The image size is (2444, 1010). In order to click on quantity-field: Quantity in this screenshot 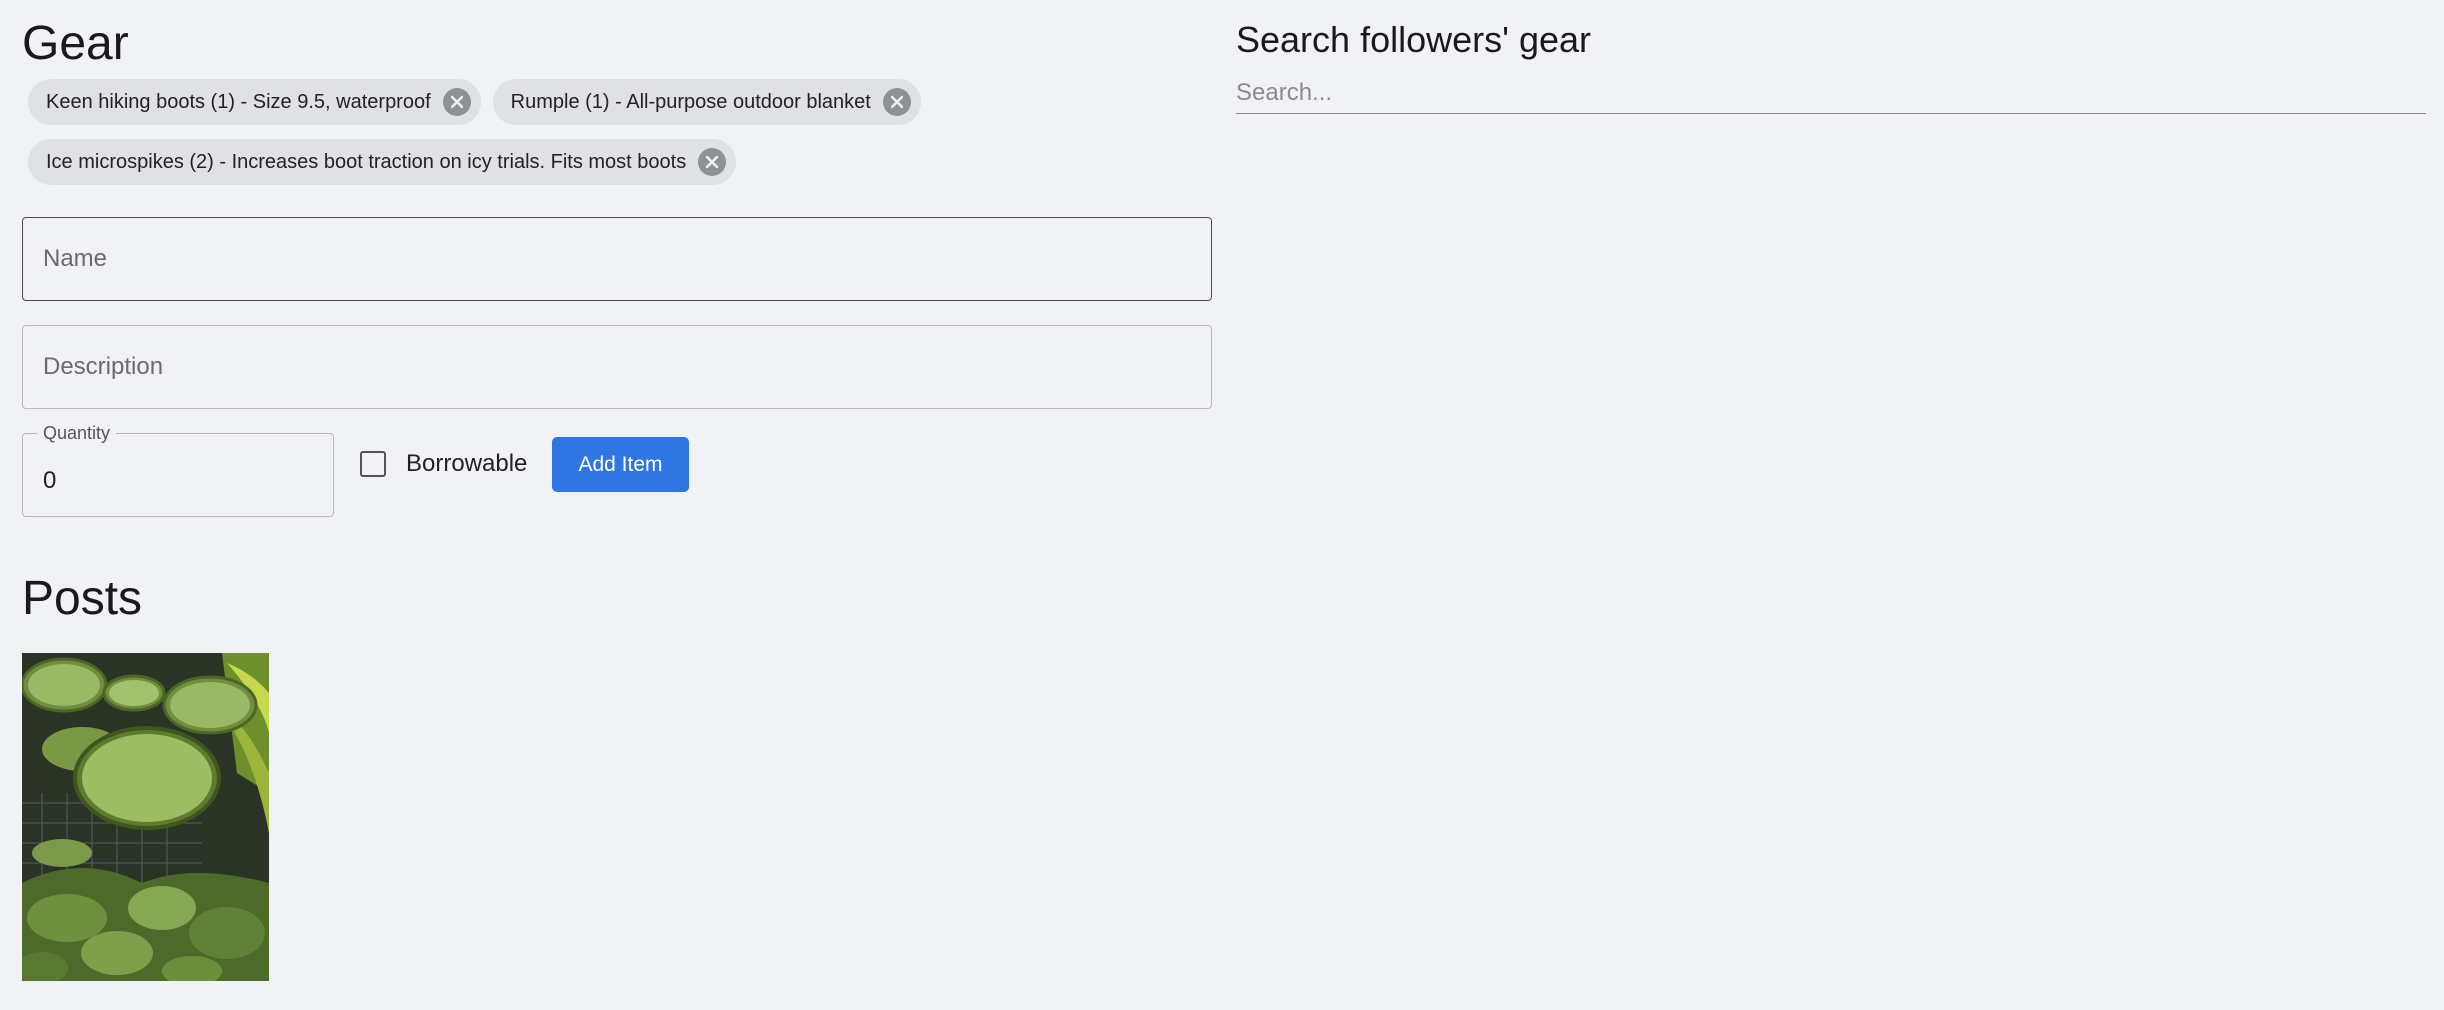, I will do `click(178, 469)`.